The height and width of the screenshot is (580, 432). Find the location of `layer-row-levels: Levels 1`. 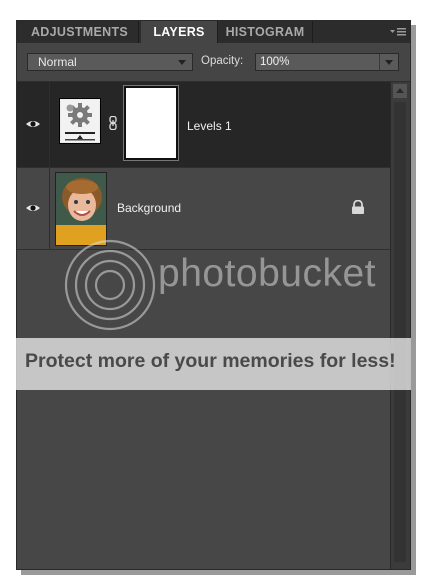

layer-row-levels: Levels 1 is located at coordinates (203, 125).